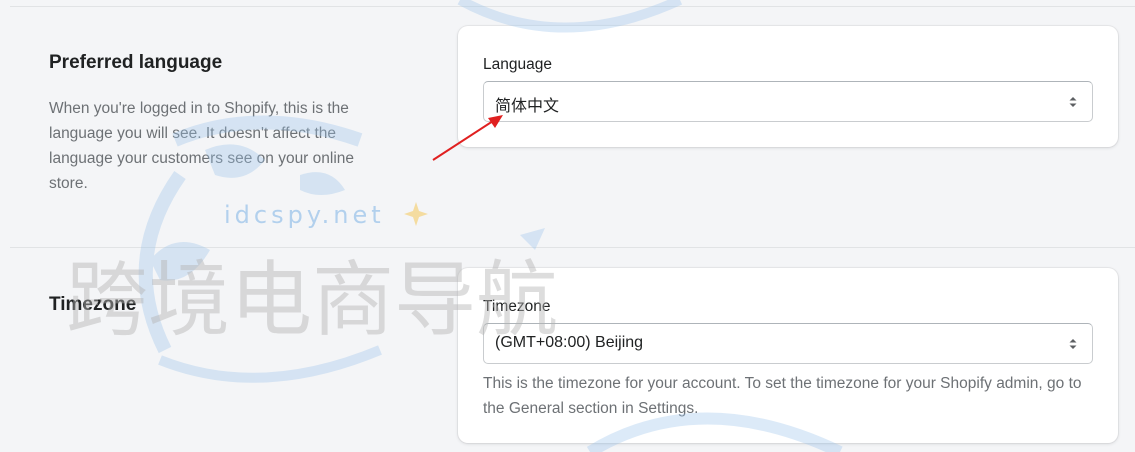 This screenshot has height=452, width=1135. I want to click on timezone-select-value: (GMT+08:00) Beijing, so click(569, 342).